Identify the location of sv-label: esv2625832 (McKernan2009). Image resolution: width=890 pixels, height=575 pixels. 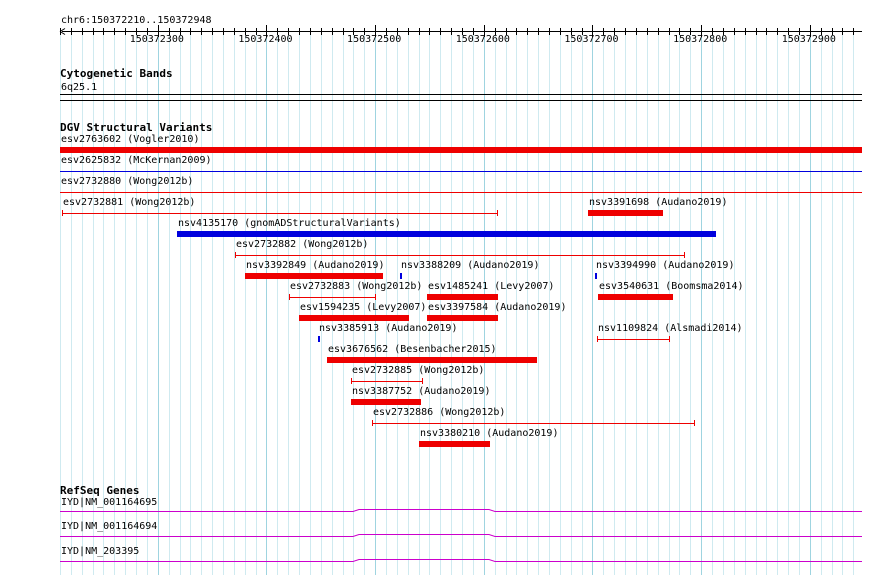
(136, 160).